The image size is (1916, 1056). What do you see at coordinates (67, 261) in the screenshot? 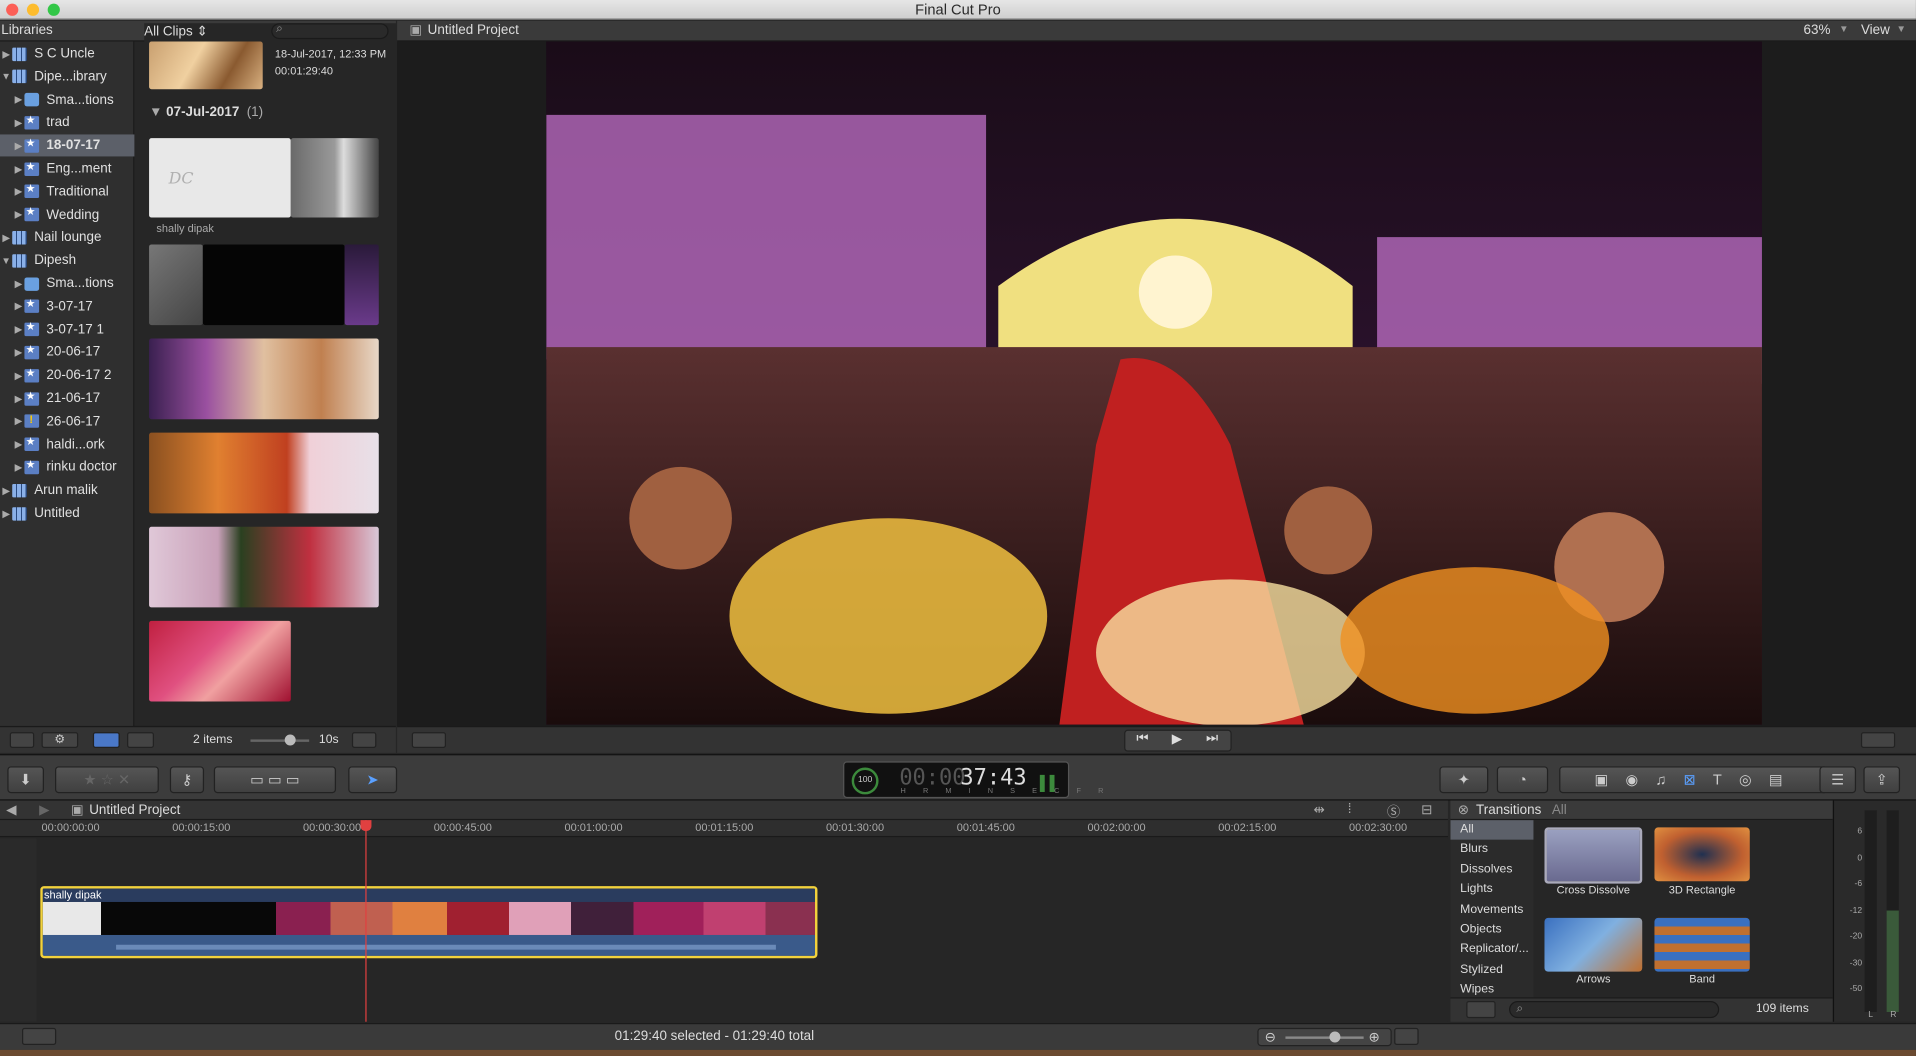
I see `library-item: ▼ Dipesh` at bounding box center [67, 261].